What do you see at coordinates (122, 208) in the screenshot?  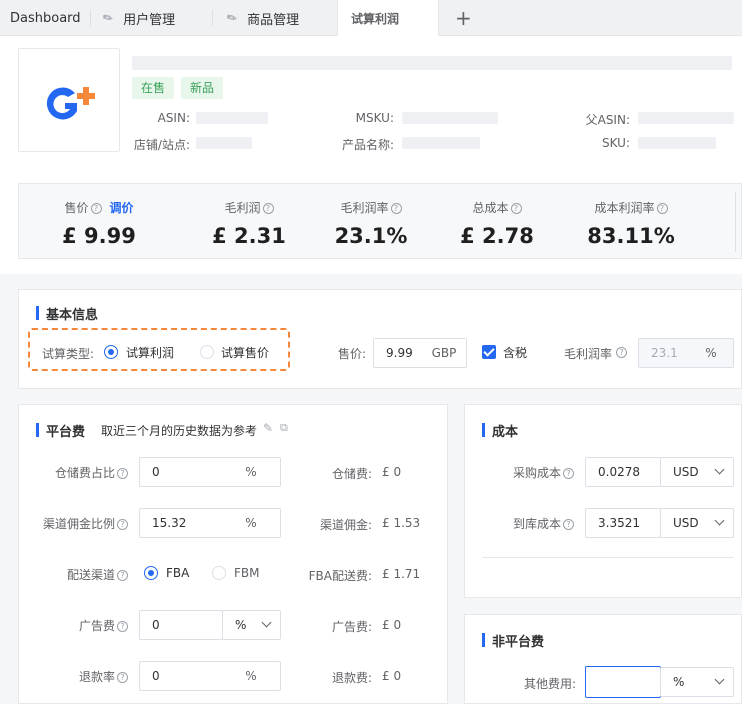 I see `adjust-price-link: 调价` at bounding box center [122, 208].